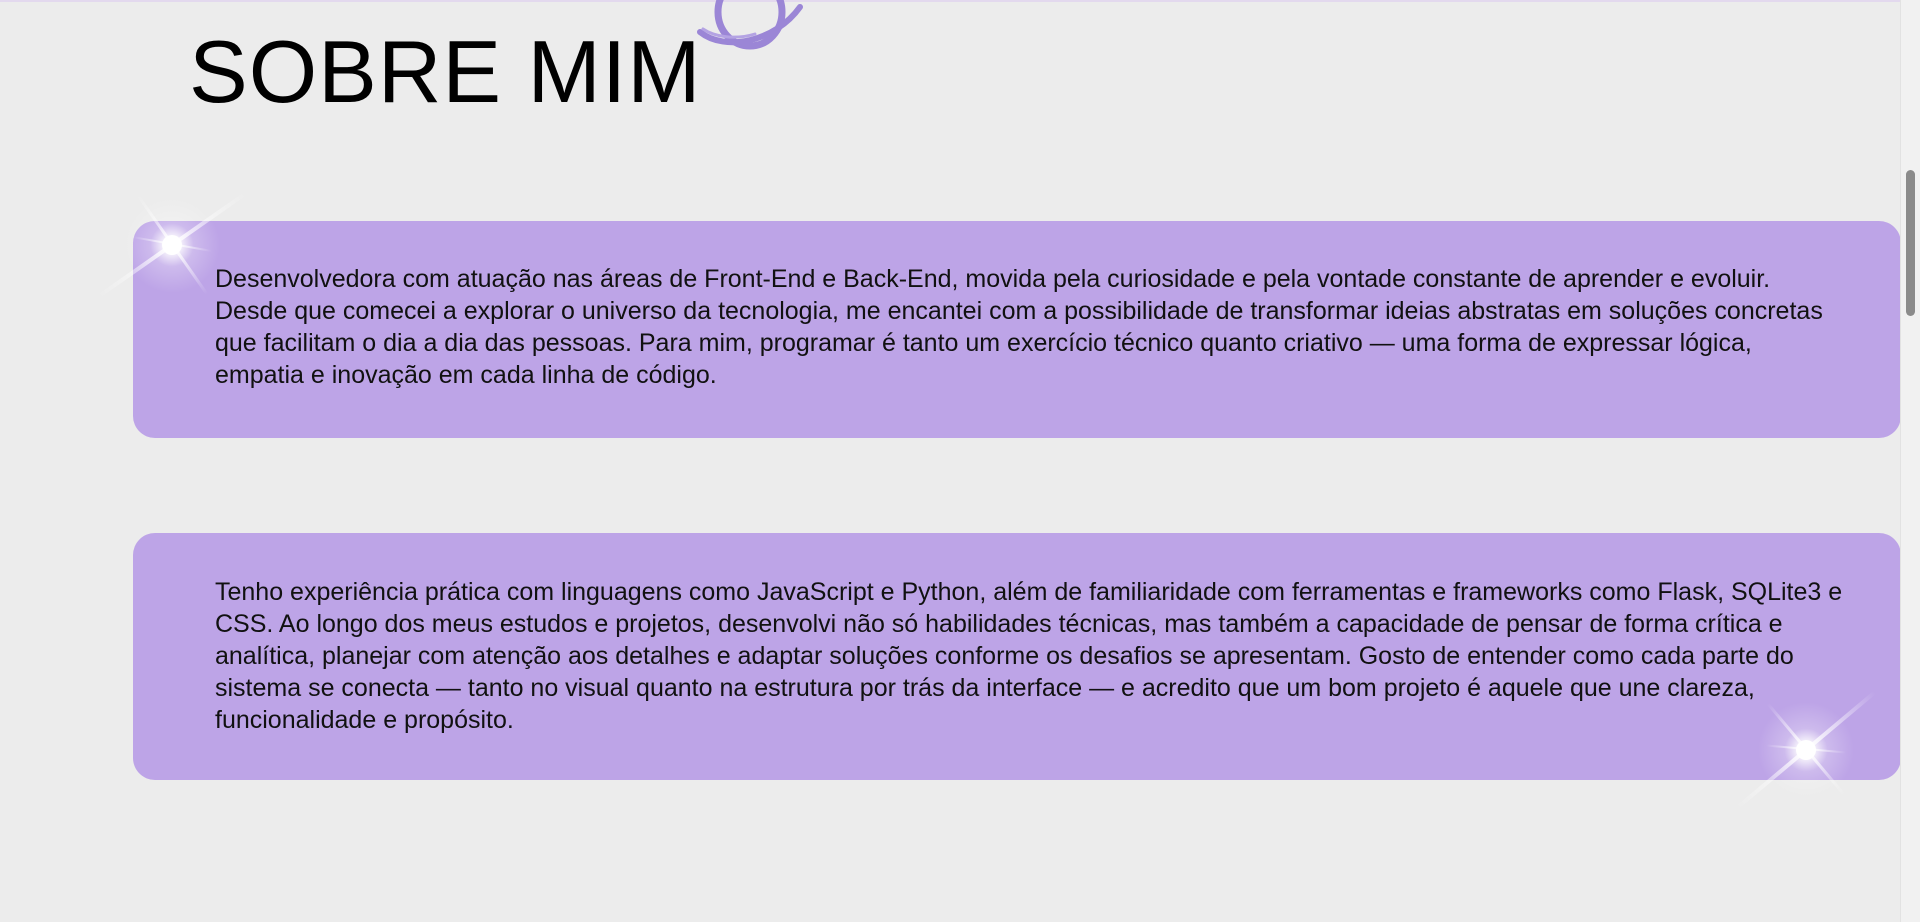  What do you see at coordinates (1910, 461) in the screenshot?
I see `vertical-scrollbar` at bounding box center [1910, 461].